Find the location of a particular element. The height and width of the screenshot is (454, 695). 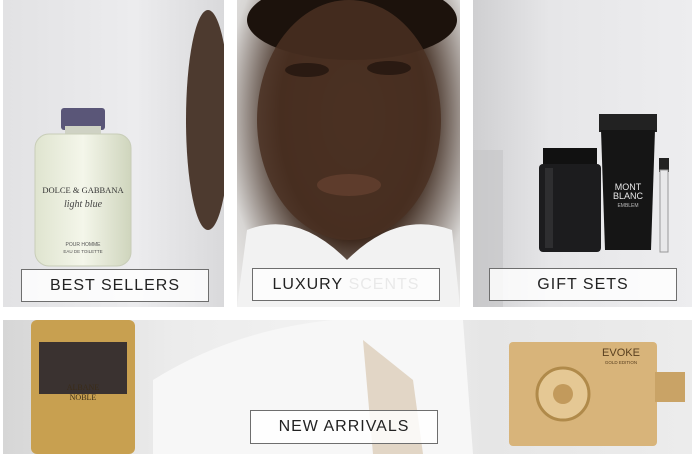

gift-sets-button: GIFT SETS is located at coordinates (583, 284).